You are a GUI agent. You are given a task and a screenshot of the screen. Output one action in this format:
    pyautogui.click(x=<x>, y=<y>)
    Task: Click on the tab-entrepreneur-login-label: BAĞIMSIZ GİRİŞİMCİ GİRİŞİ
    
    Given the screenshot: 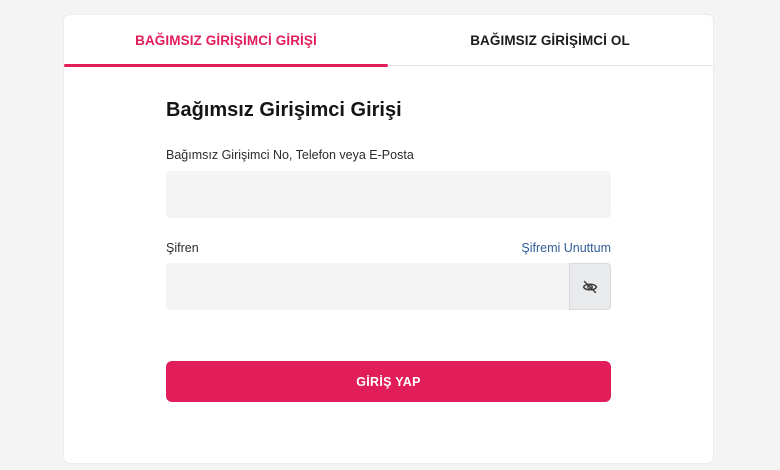 What is the action you would take?
    pyautogui.click(x=226, y=40)
    